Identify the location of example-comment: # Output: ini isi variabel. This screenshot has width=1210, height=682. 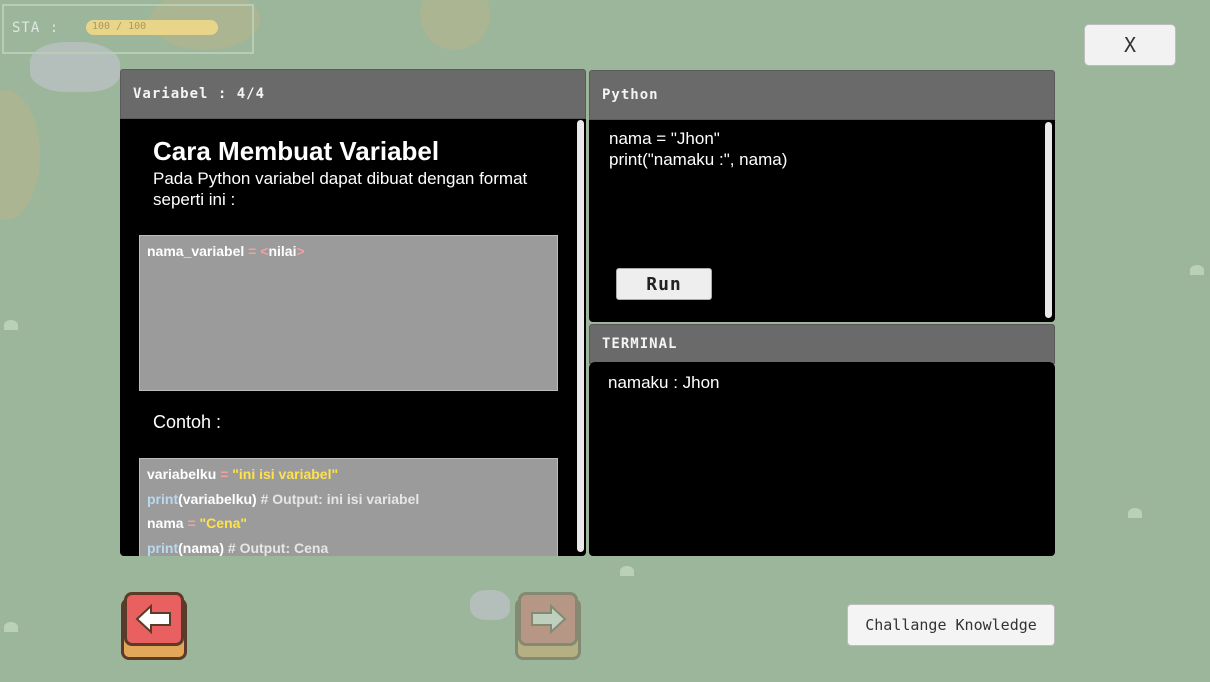
(338, 498).